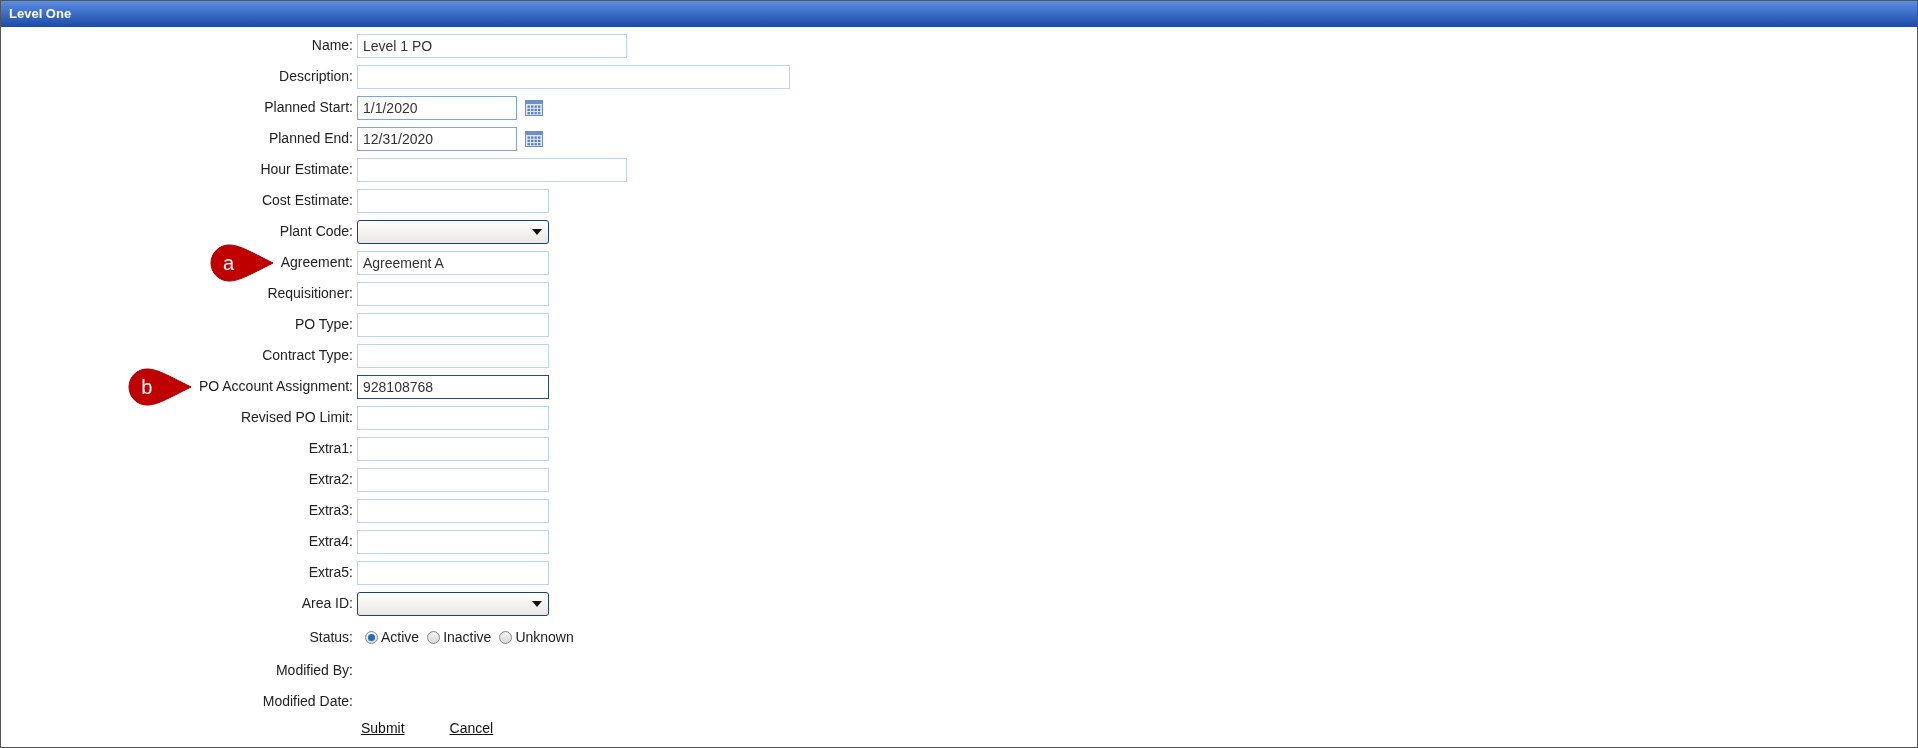 The width and height of the screenshot is (1918, 748). What do you see at coordinates (275, 386) in the screenshot?
I see `field-label: PO Account Assignment:` at bounding box center [275, 386].